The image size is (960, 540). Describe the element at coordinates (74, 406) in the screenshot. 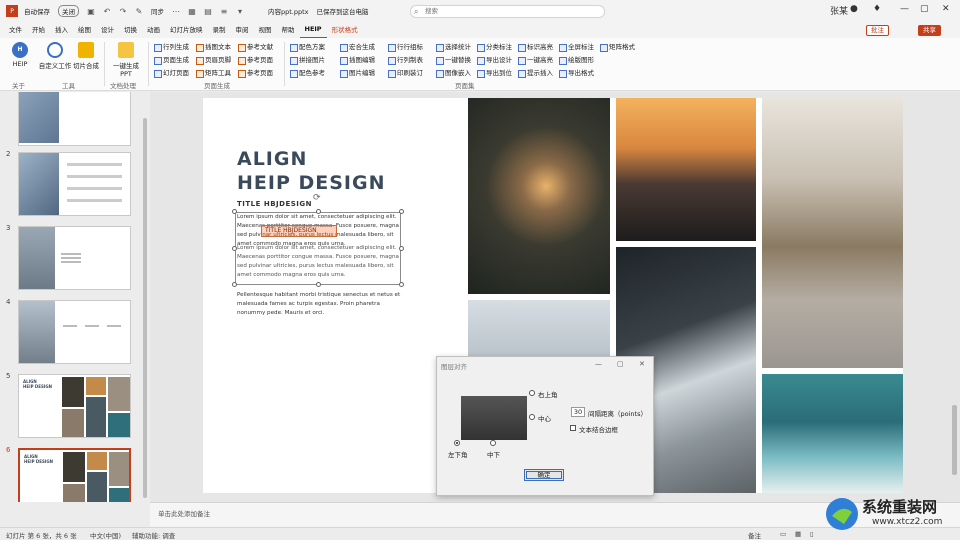

I see `slide-thumbnail: ALIGN HEIP DESIGN` at that location.